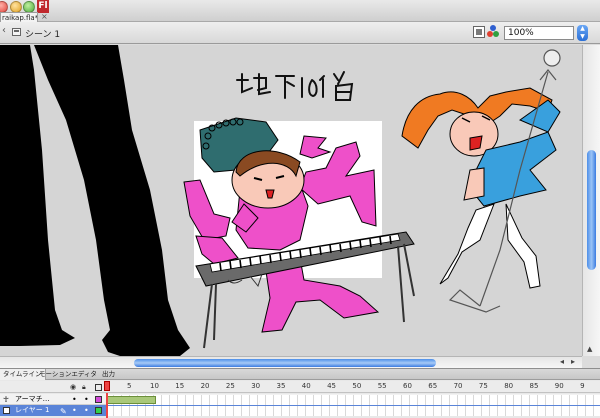 This screenshot has width=600, height=418. I want to click on frame-number-label: 35, so click(281, 386).